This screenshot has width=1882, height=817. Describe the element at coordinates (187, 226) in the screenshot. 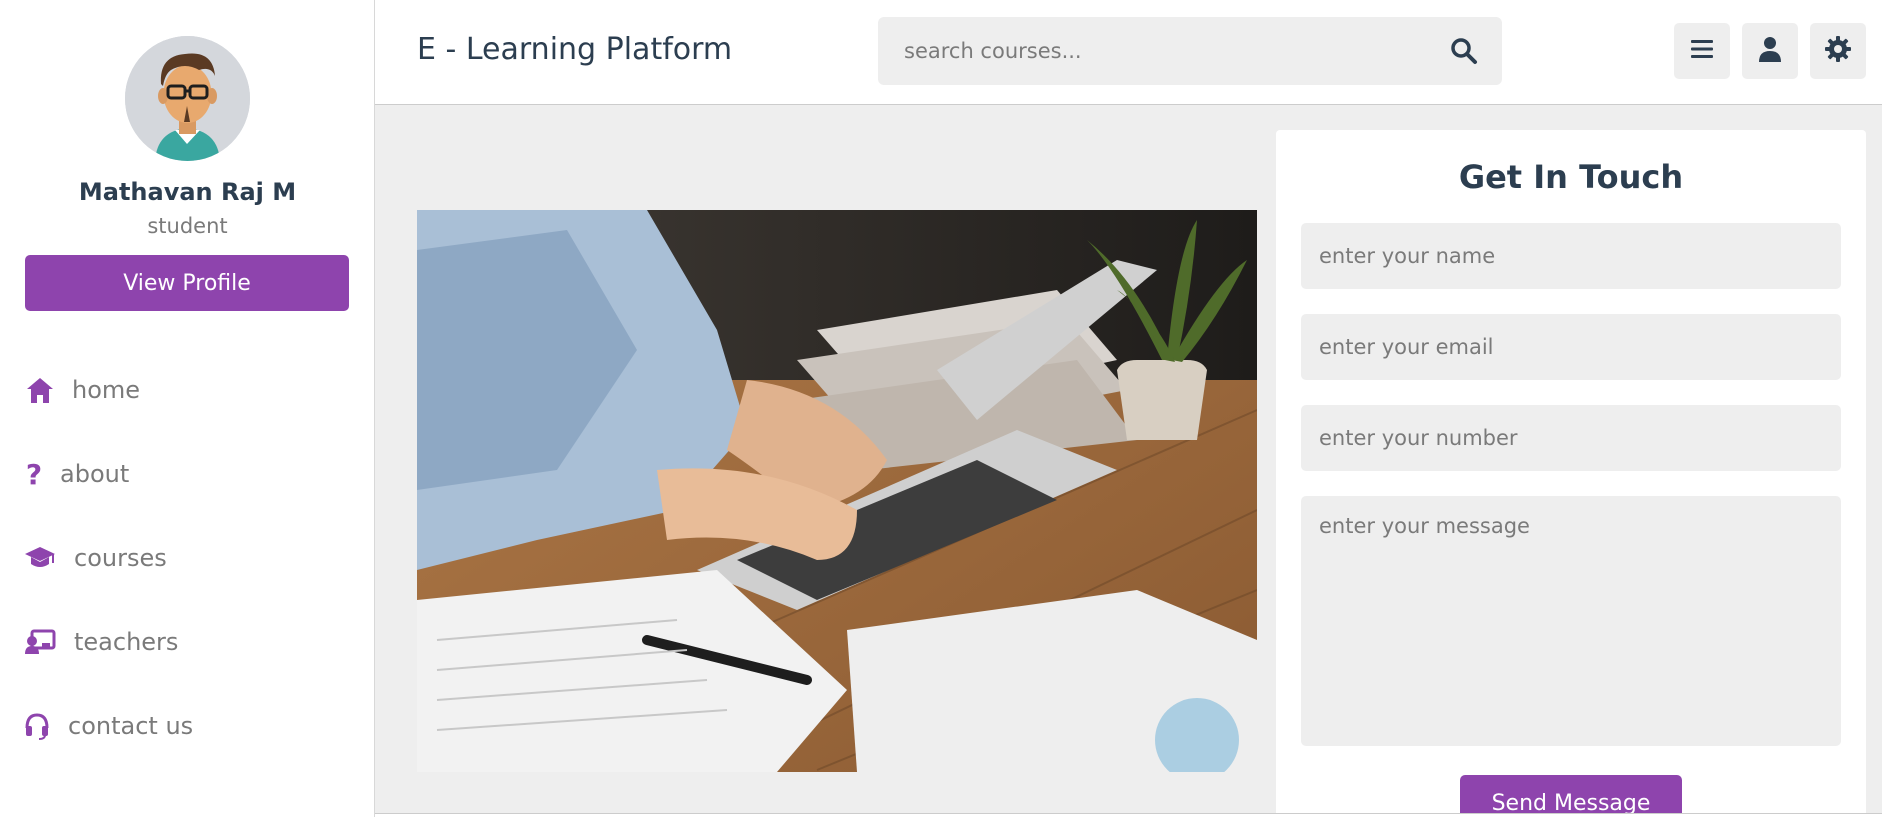

I see `profile-role: student` at that location.